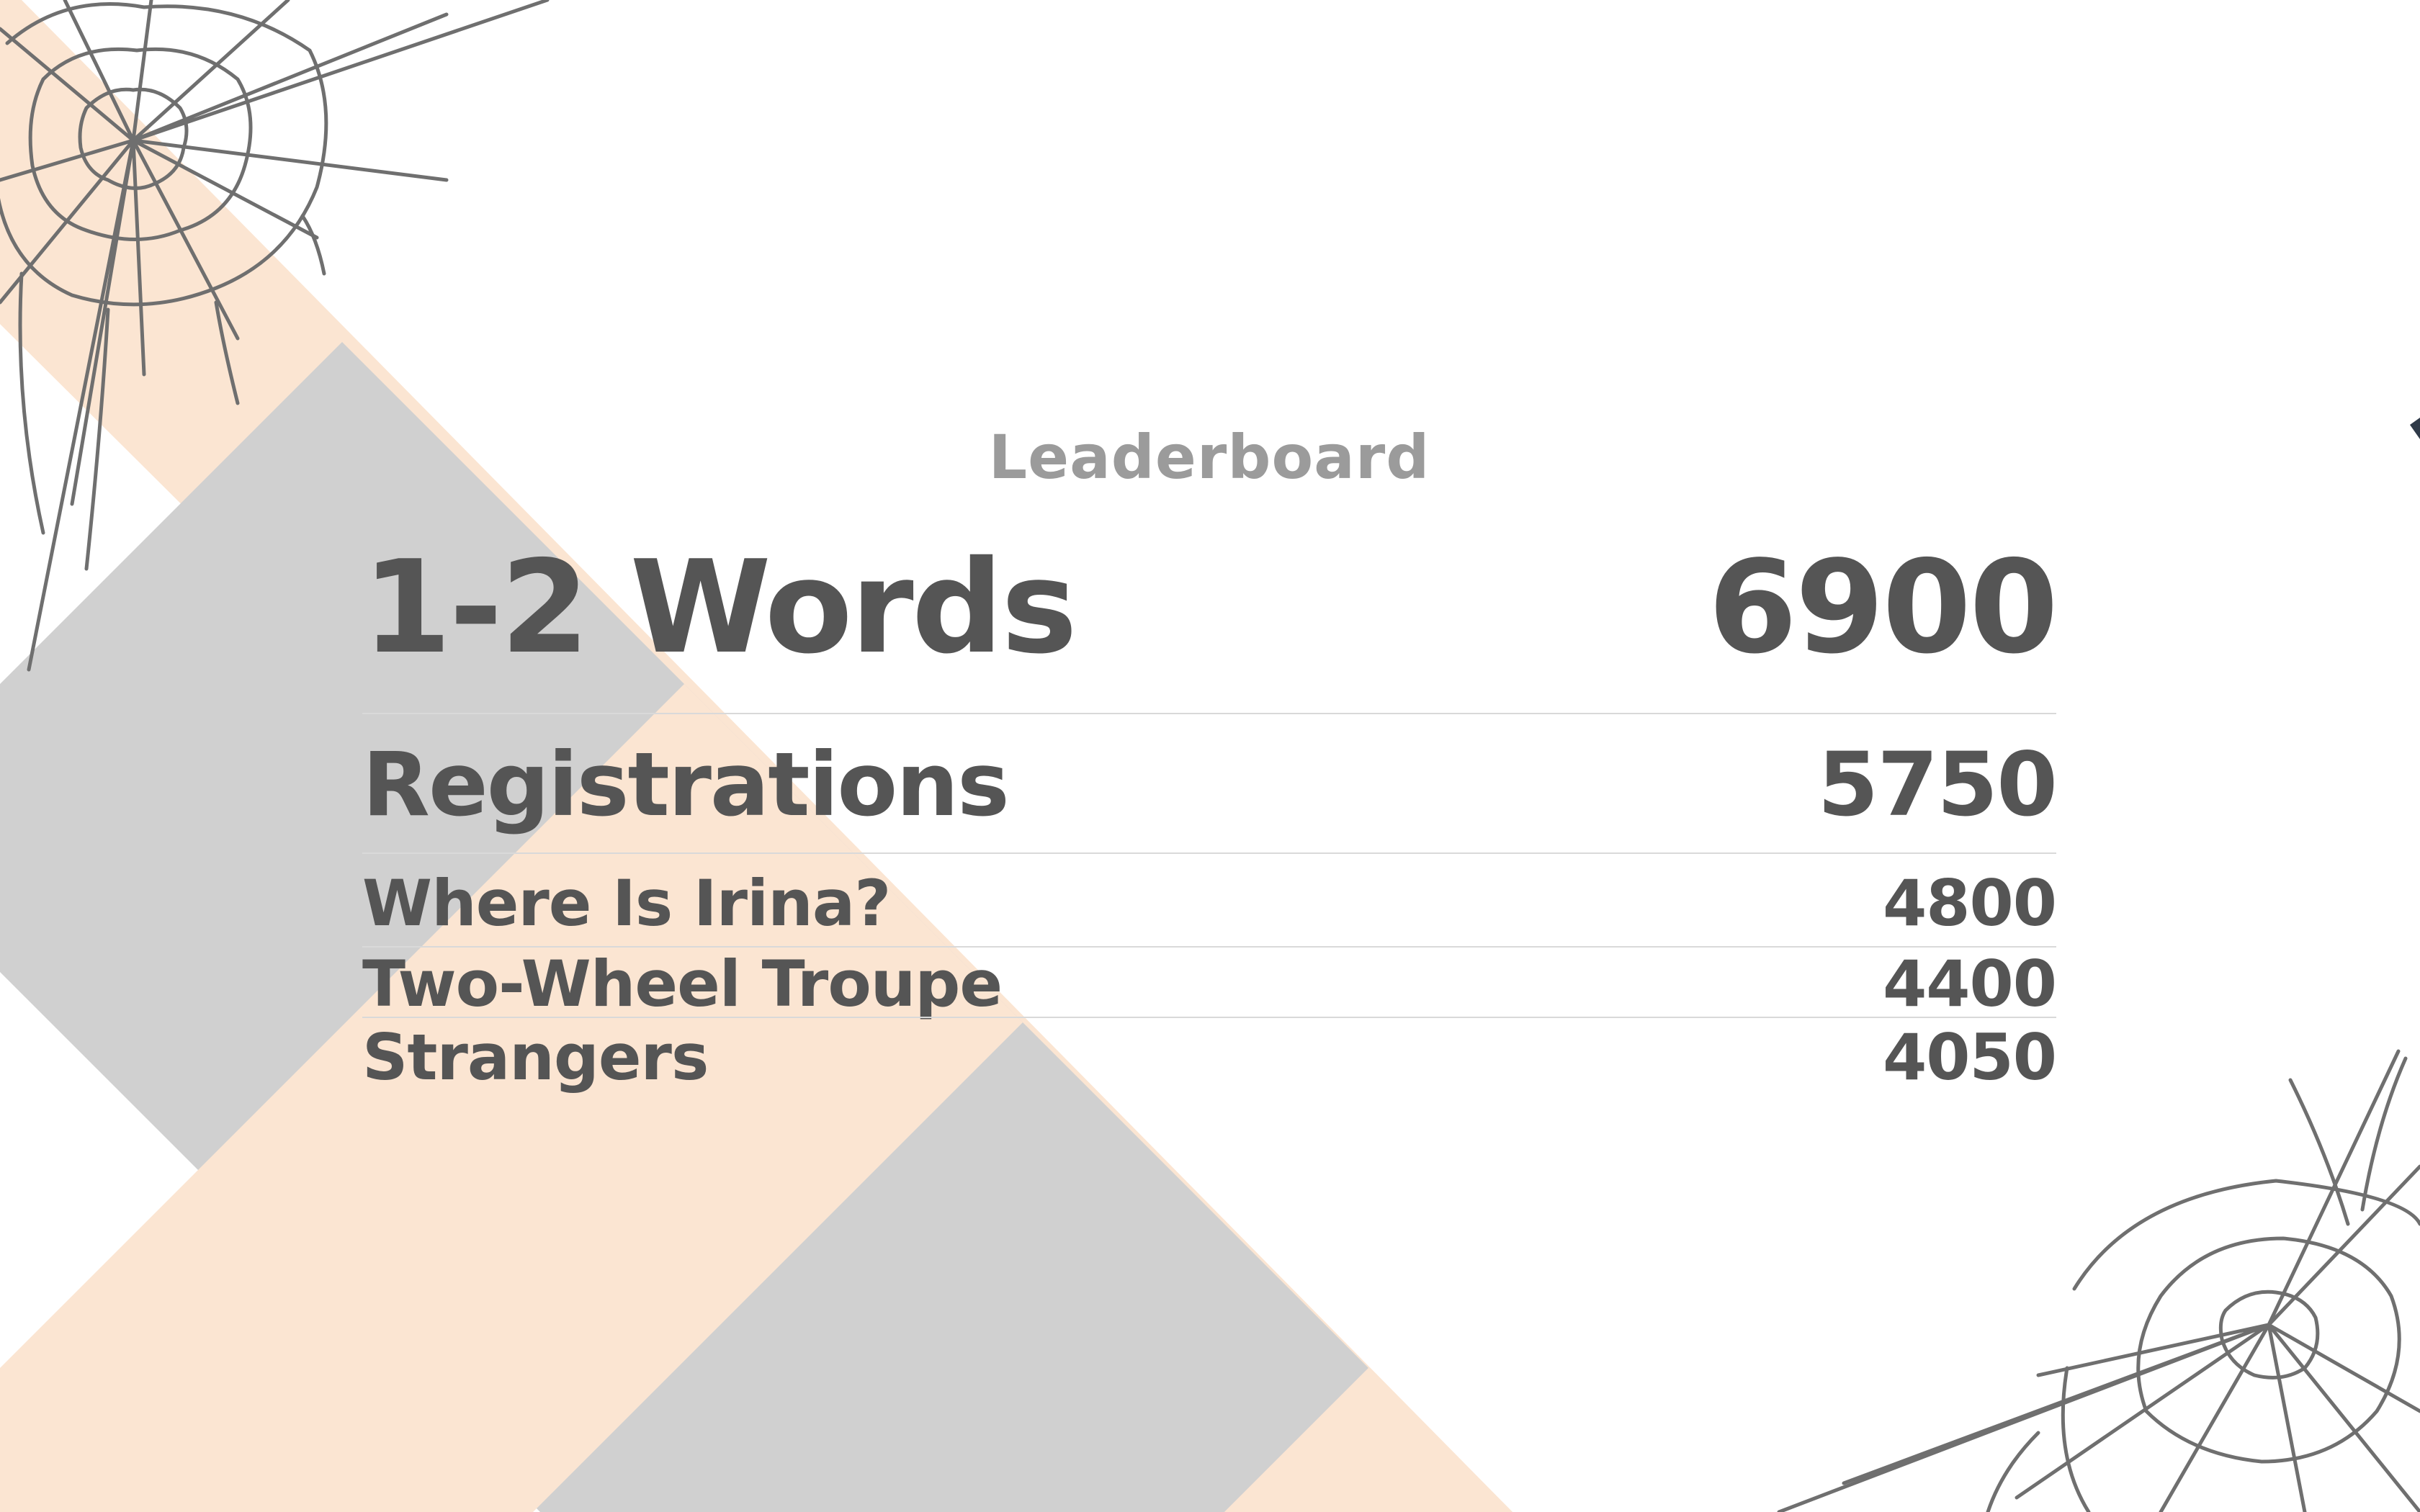 Image resolution: width=2420 pixels, height=1512 pixels. What do you see at coordinates (719, 607) in the screenshot?
I see `team-name: 1-2 Words` at bounding box center [719, 607].